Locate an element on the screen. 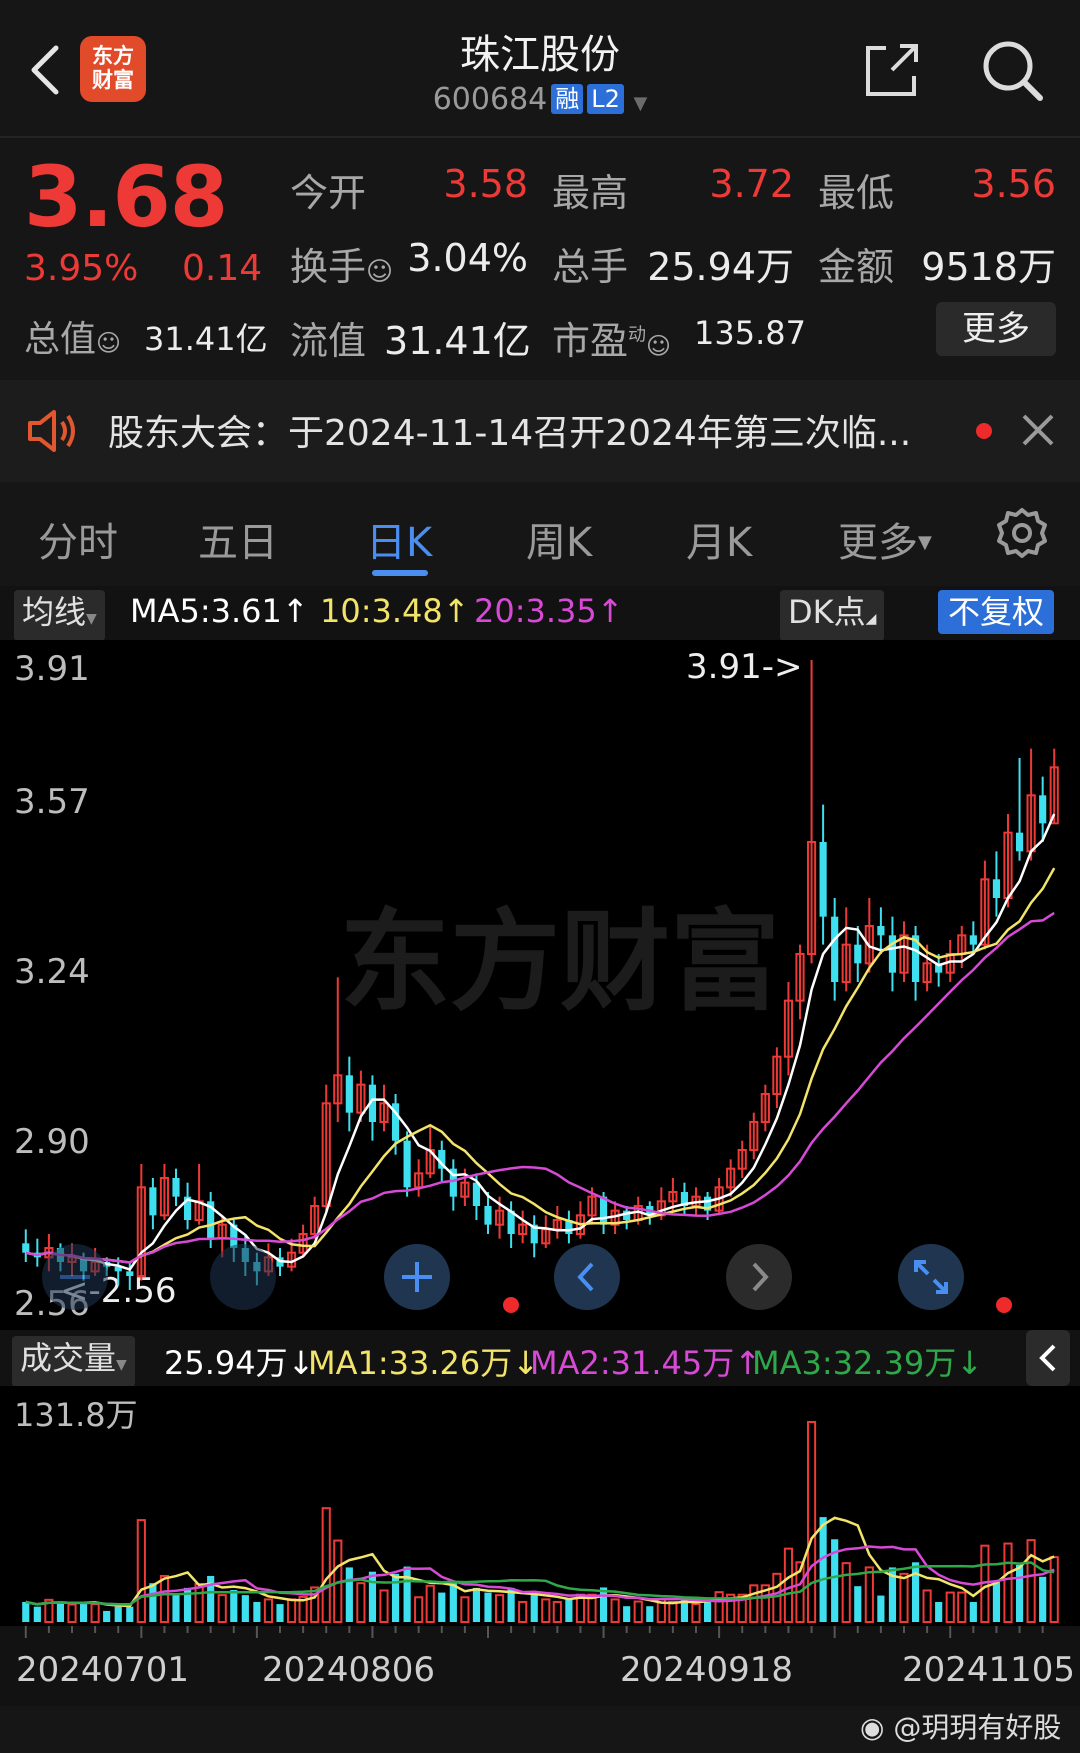 The image size is (1080, 1753). turnover-label: 换手☺ is located at coordinates (341, 263).